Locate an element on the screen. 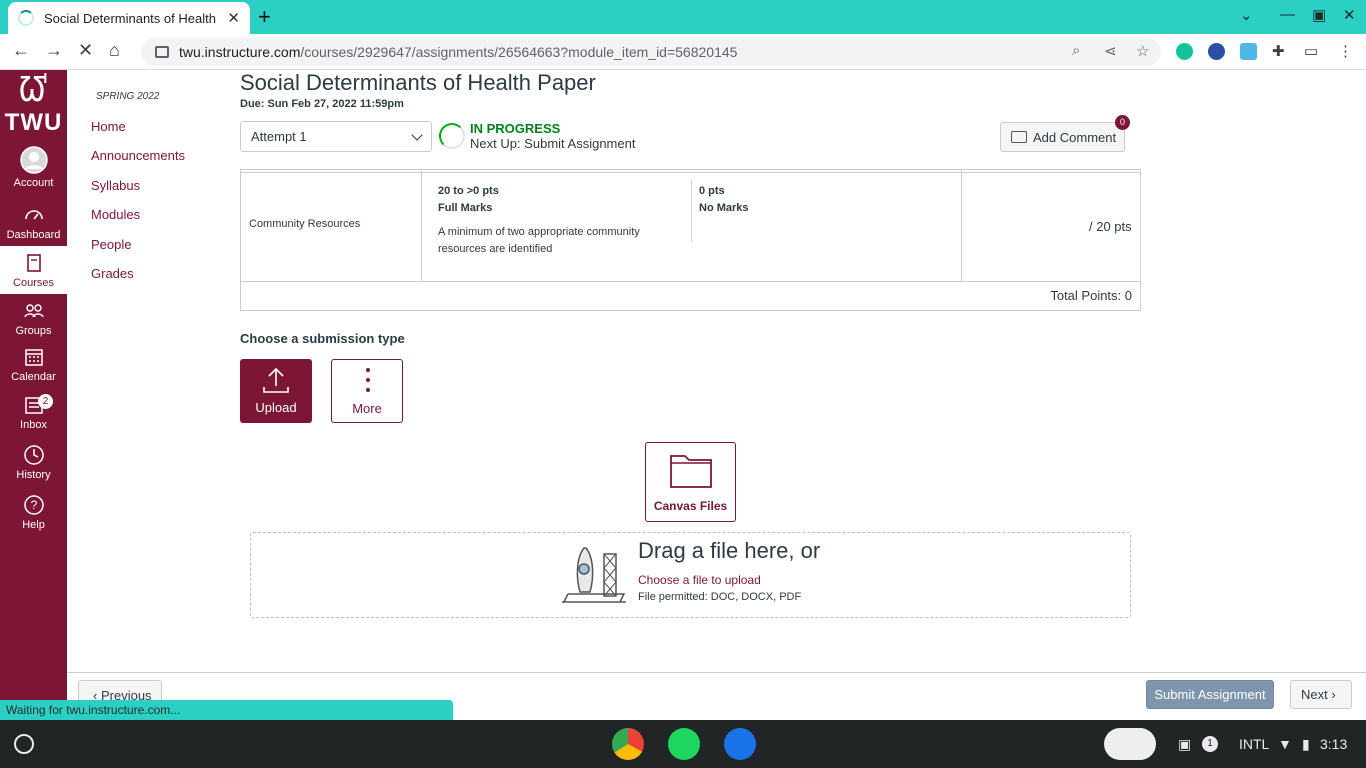 The image size is (1366, 768). submission-type-heading: Choose a submission type is located at coordinates (322, 338).